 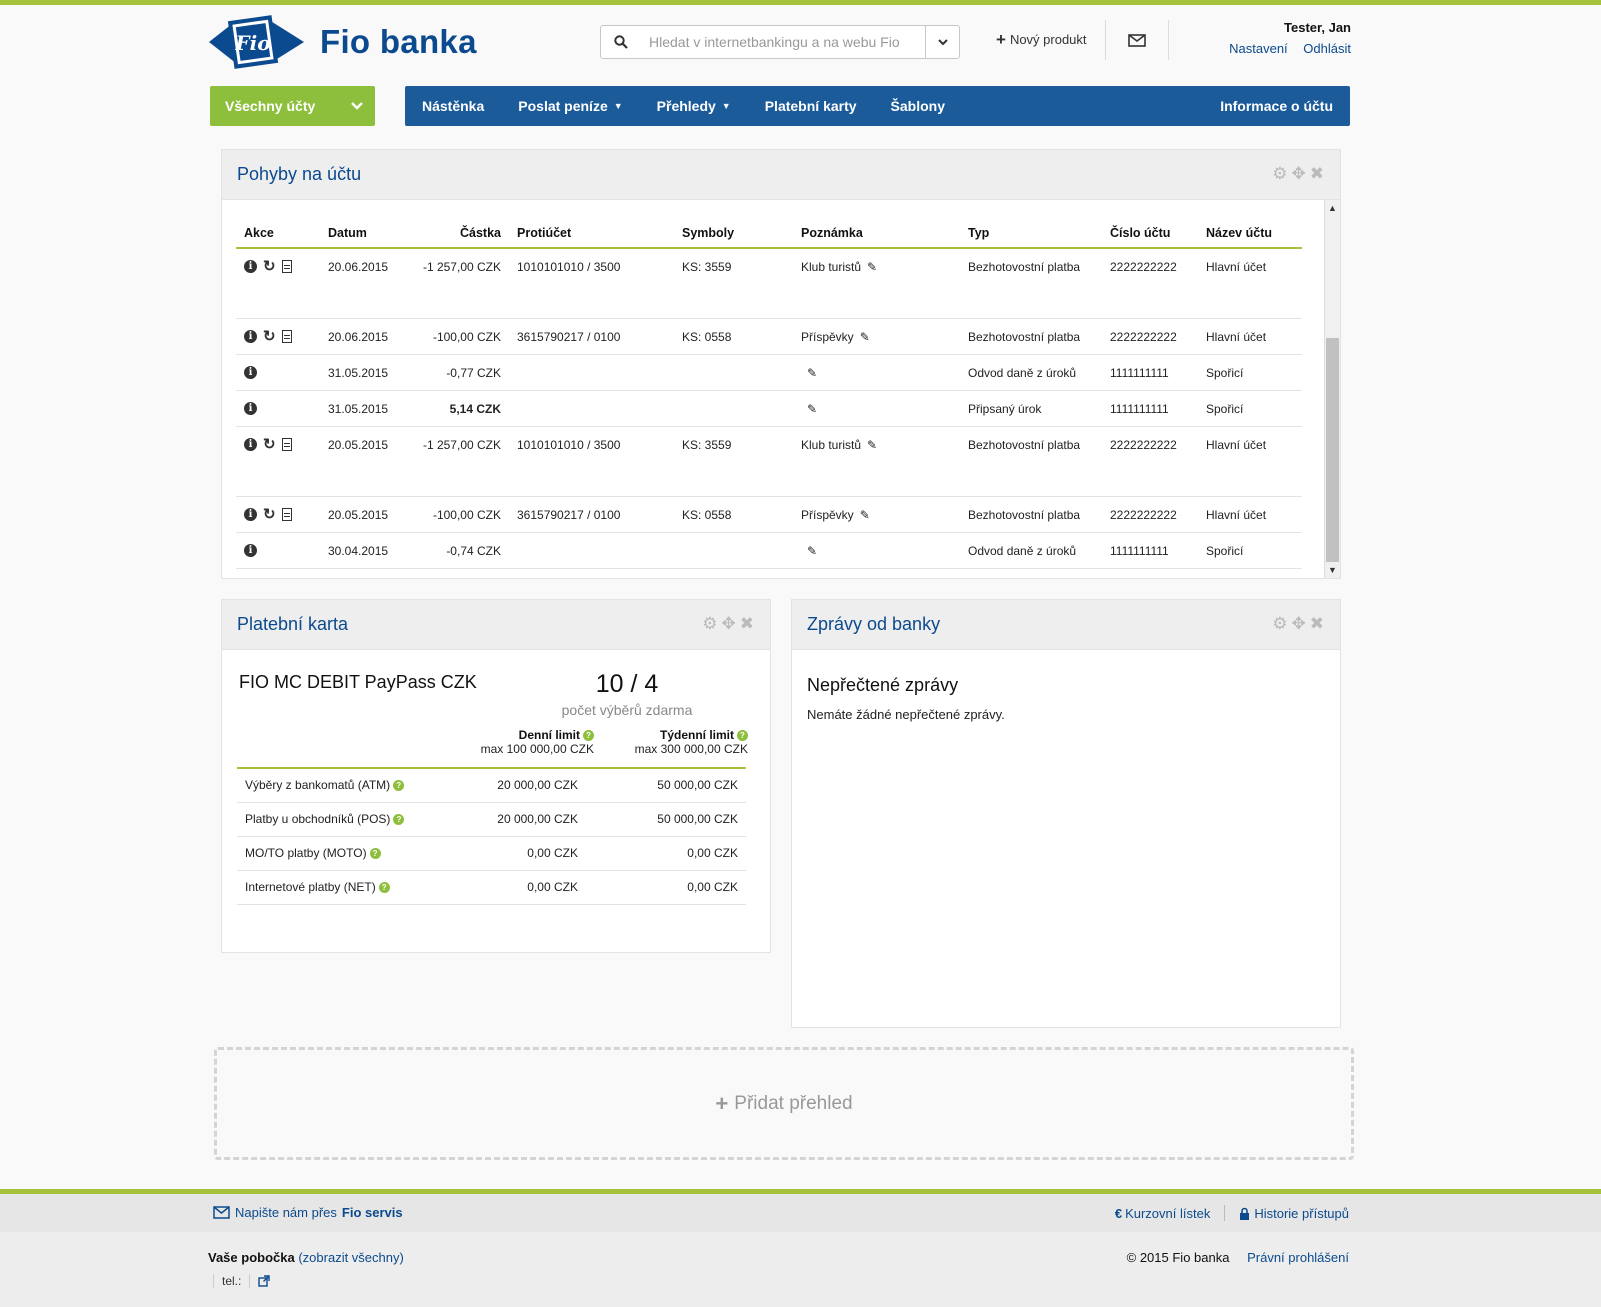 I want to click on tx-date: 20.06.2015, so click(x=360, y=336).